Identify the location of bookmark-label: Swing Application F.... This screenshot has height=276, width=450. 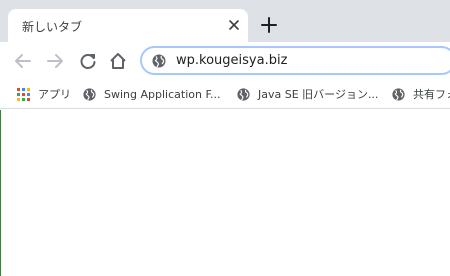
(162, 94).